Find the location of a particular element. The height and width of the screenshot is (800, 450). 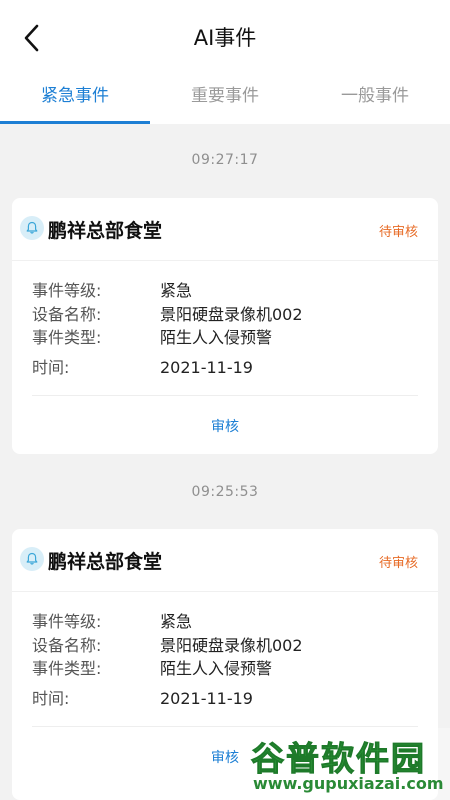

event-time: 09:27:17 is located at coordinates (225, 160).